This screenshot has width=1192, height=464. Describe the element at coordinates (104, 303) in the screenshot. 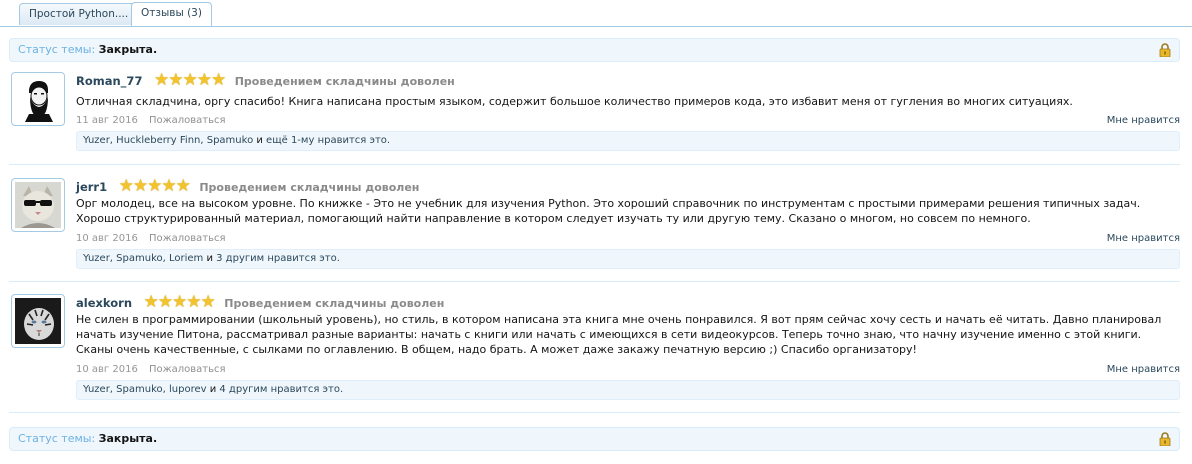

I see `author-link: alexkorn` at that location.